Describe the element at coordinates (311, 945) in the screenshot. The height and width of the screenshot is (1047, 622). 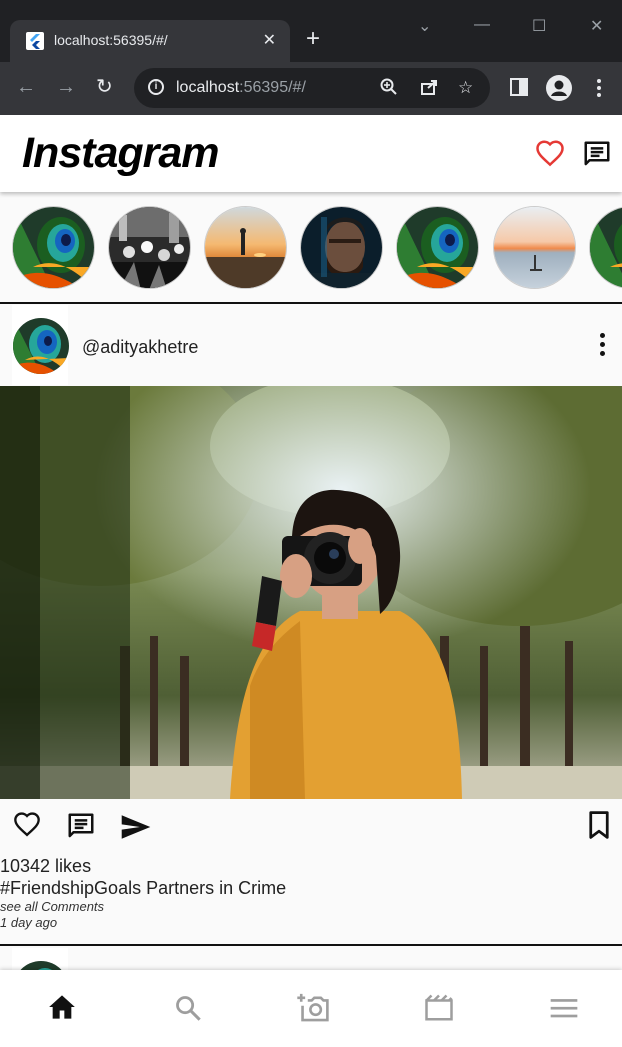
I see `post-divider` at that location.